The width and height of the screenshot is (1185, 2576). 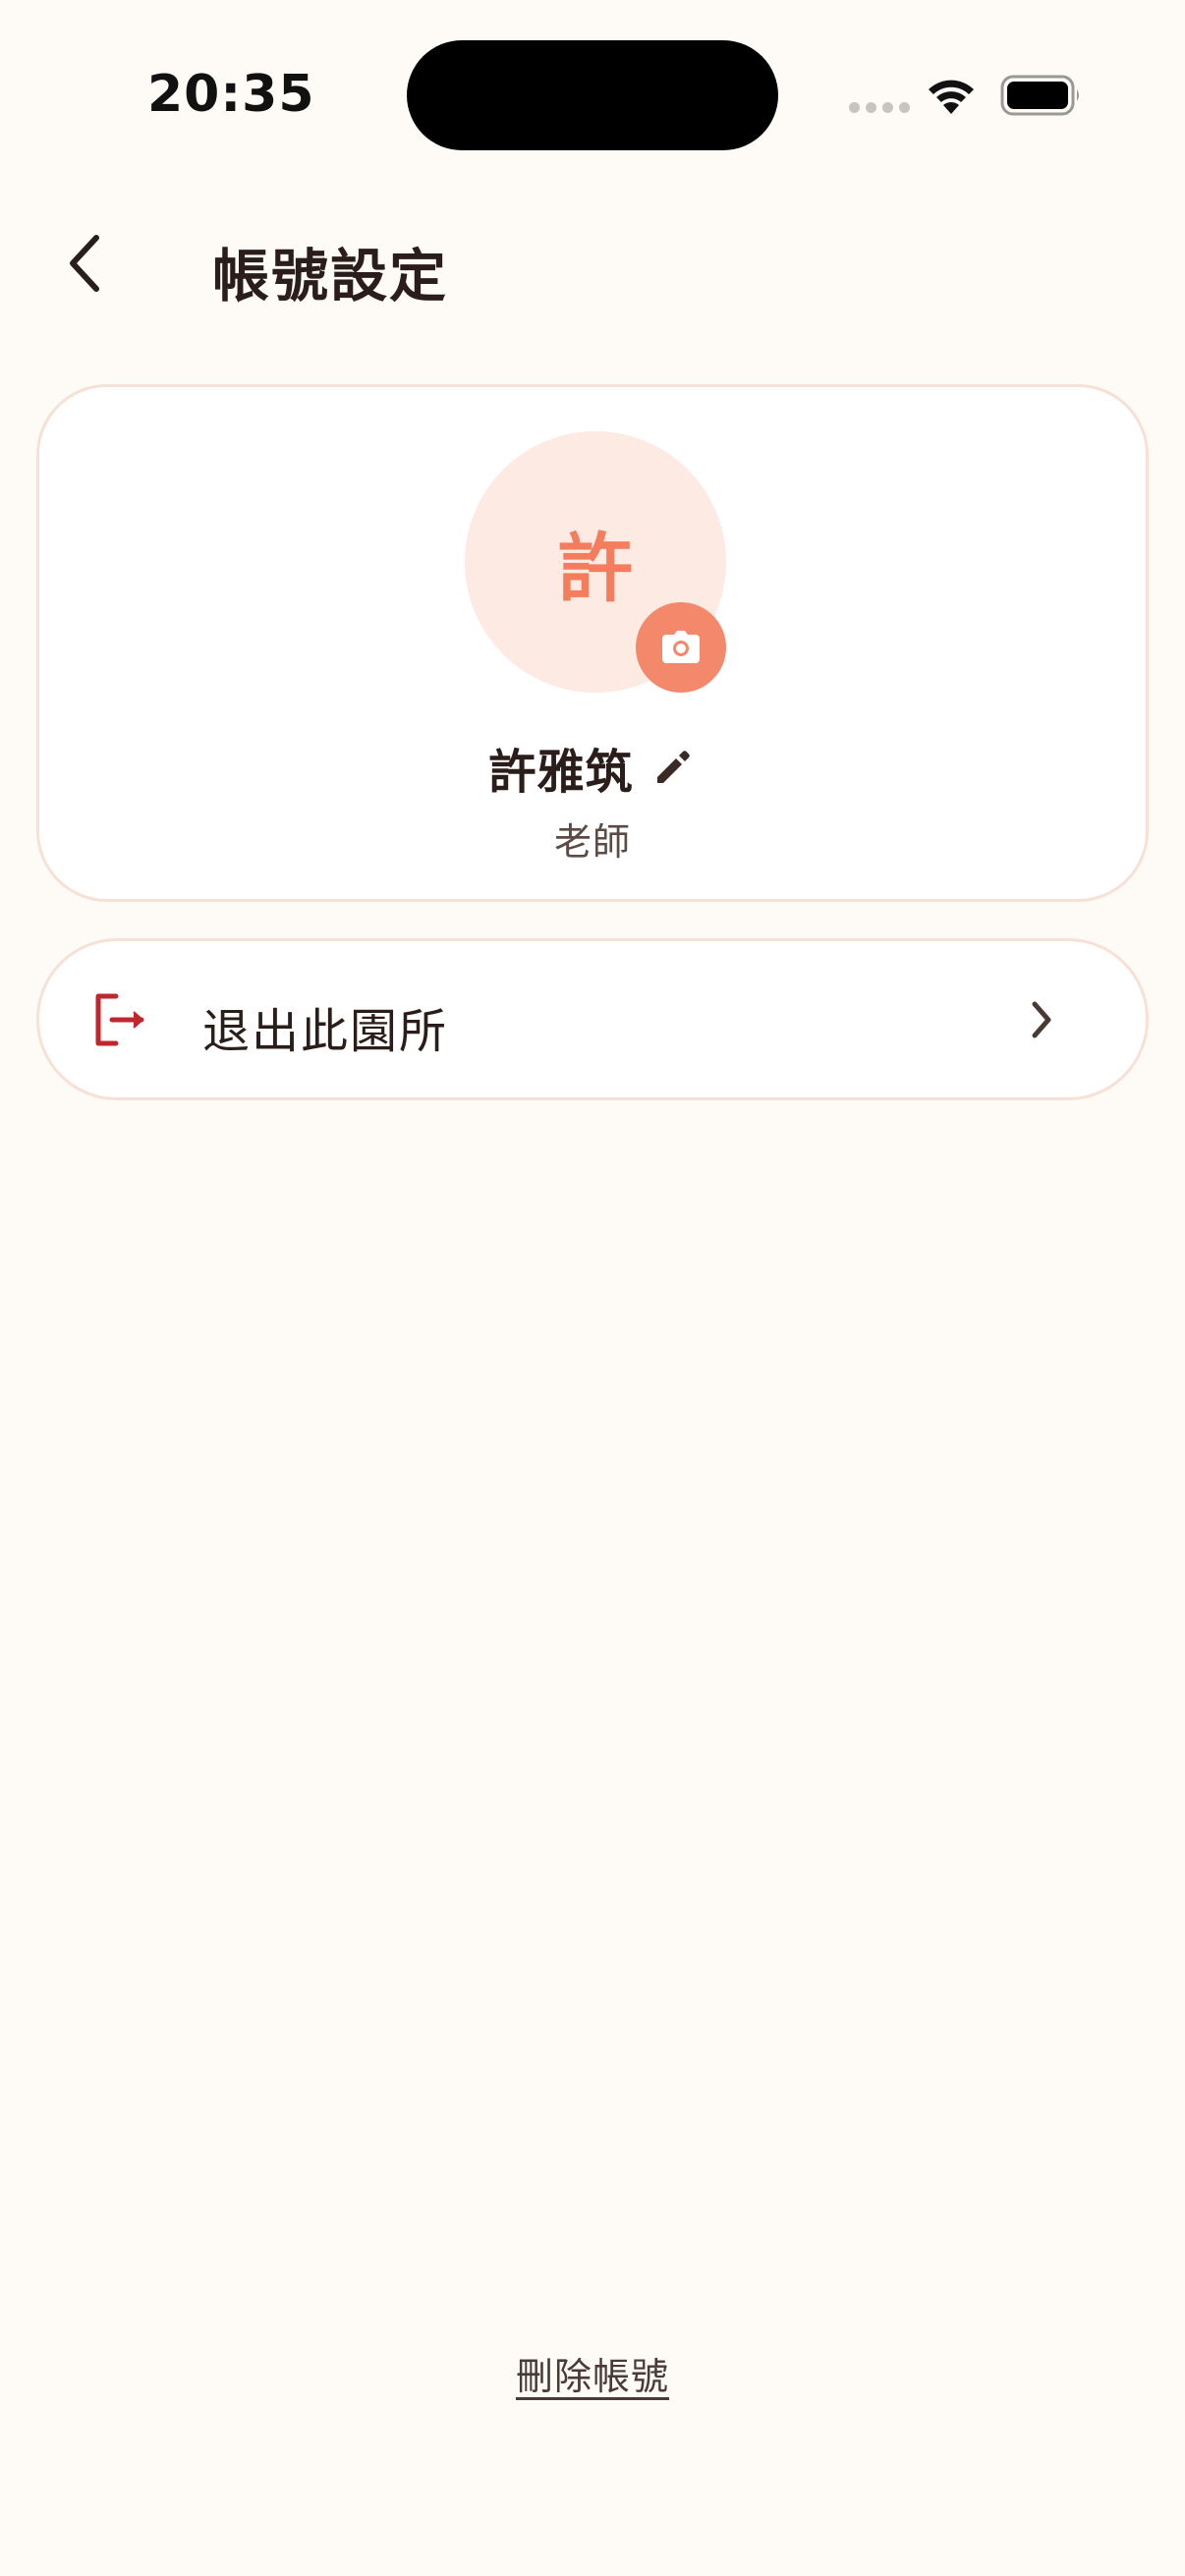 I want to click on avatar-initial: 許, so click(x=596, y=568).